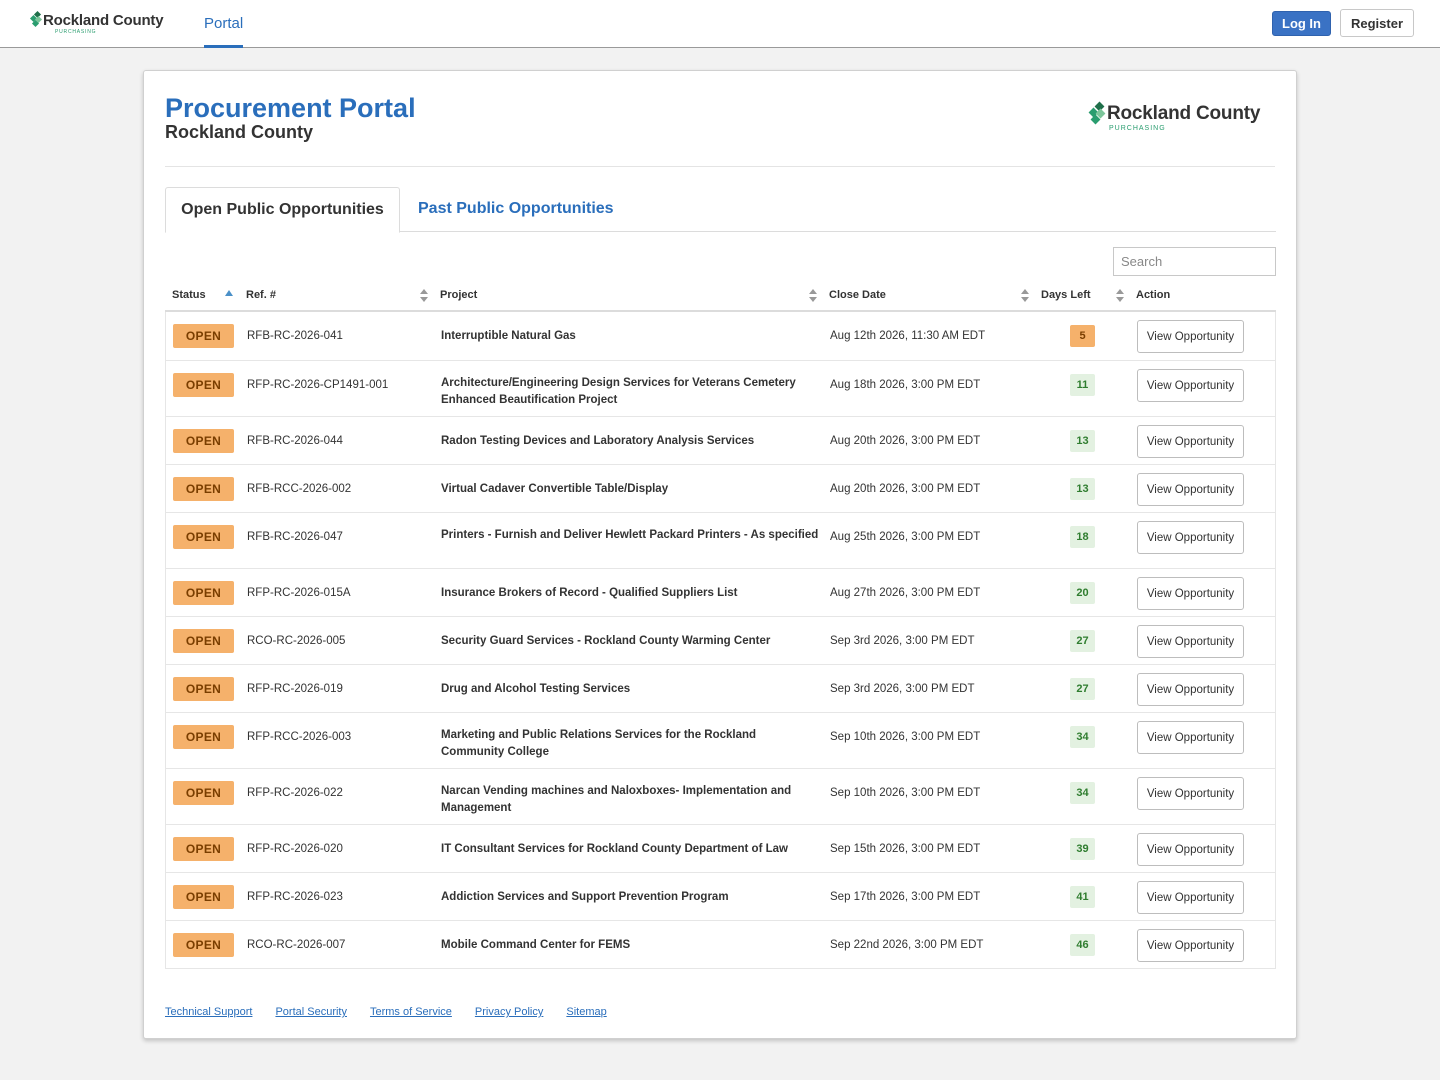  Describe the element at coordinates (1137, 128) in the screenshot. I see `logo-sub: PURCHASING` at that location.